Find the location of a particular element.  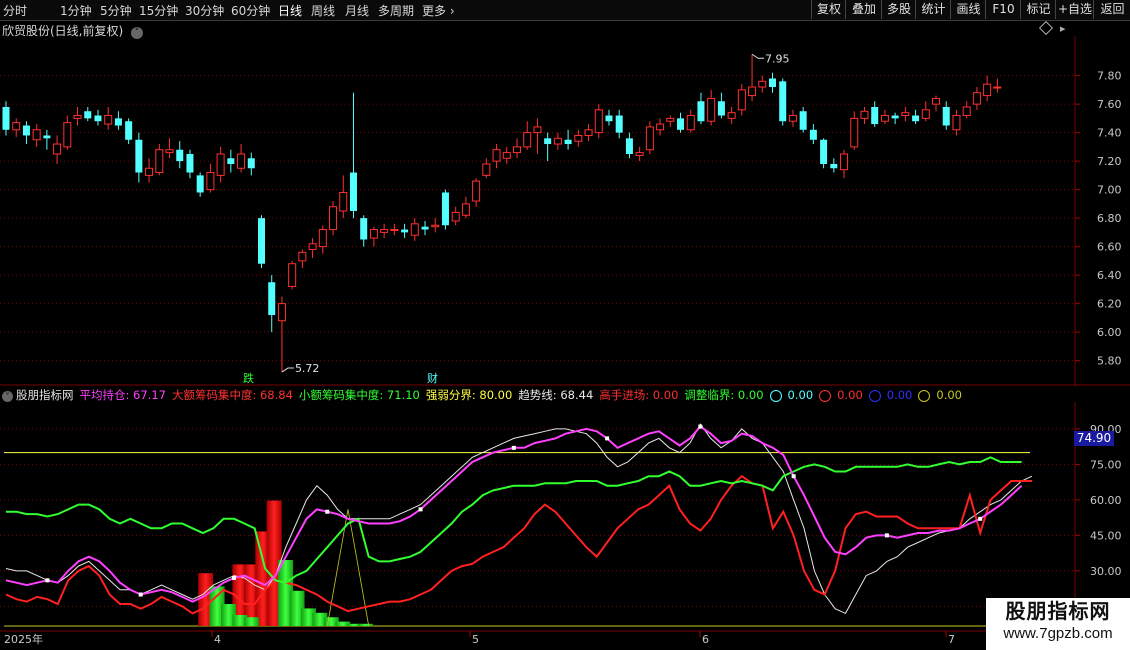

price-tick-label: 6.60 is located at coordinates (1109, 247).